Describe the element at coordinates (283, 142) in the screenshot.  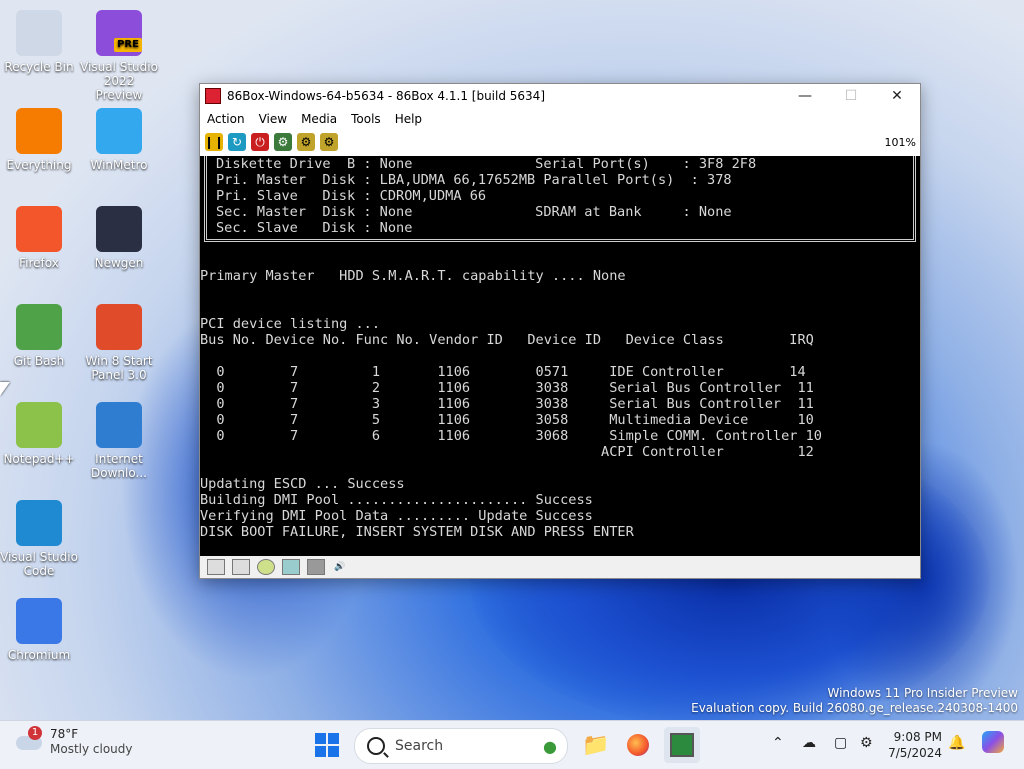
I see `settings-icon: ⚙` at that location.